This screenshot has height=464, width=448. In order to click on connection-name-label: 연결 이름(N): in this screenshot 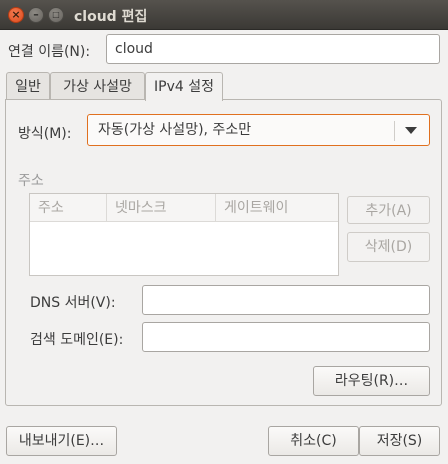, I will do `click(49, 52)`.